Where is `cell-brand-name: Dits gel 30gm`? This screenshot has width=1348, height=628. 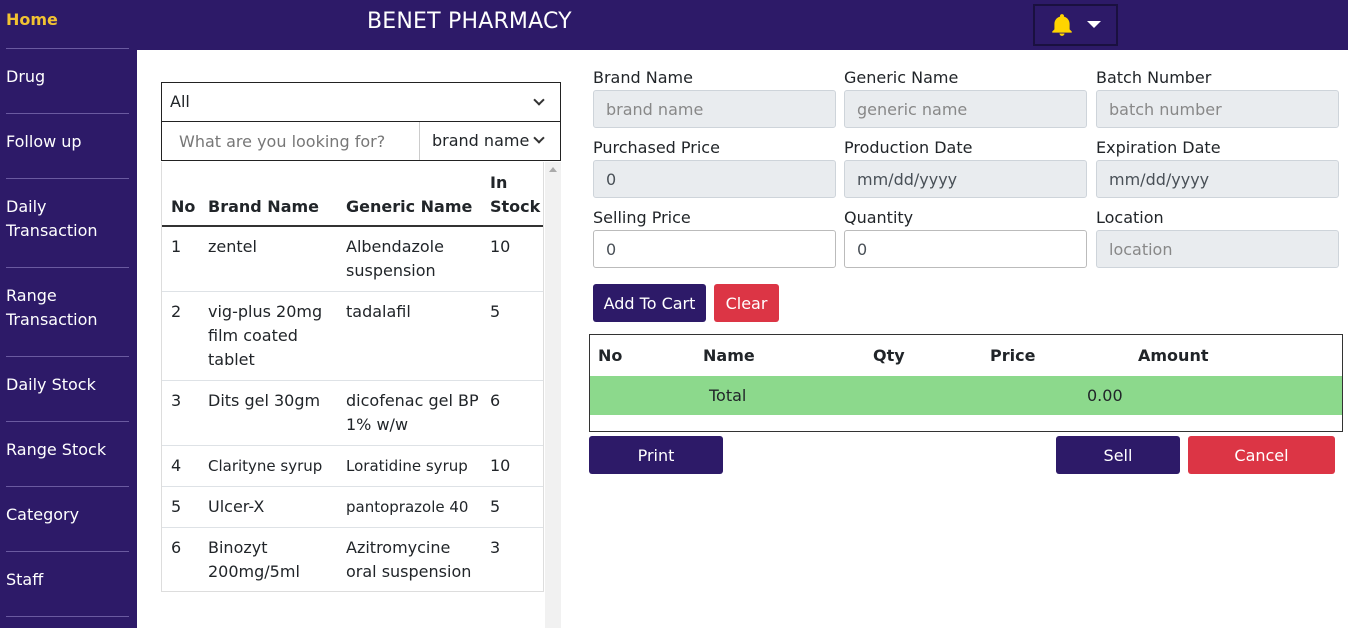
cell-brand-name: Dits gel 30gm is located at coordinates (264, 400).